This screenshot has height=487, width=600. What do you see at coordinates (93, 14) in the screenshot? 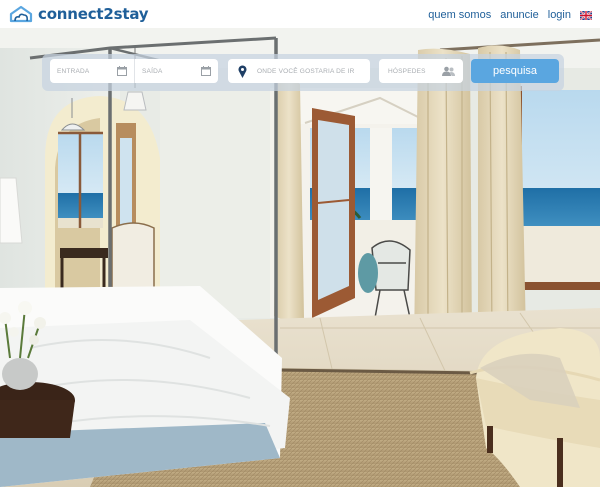
I see `brand-name: connect2stay` at bounding box center [93, 14].